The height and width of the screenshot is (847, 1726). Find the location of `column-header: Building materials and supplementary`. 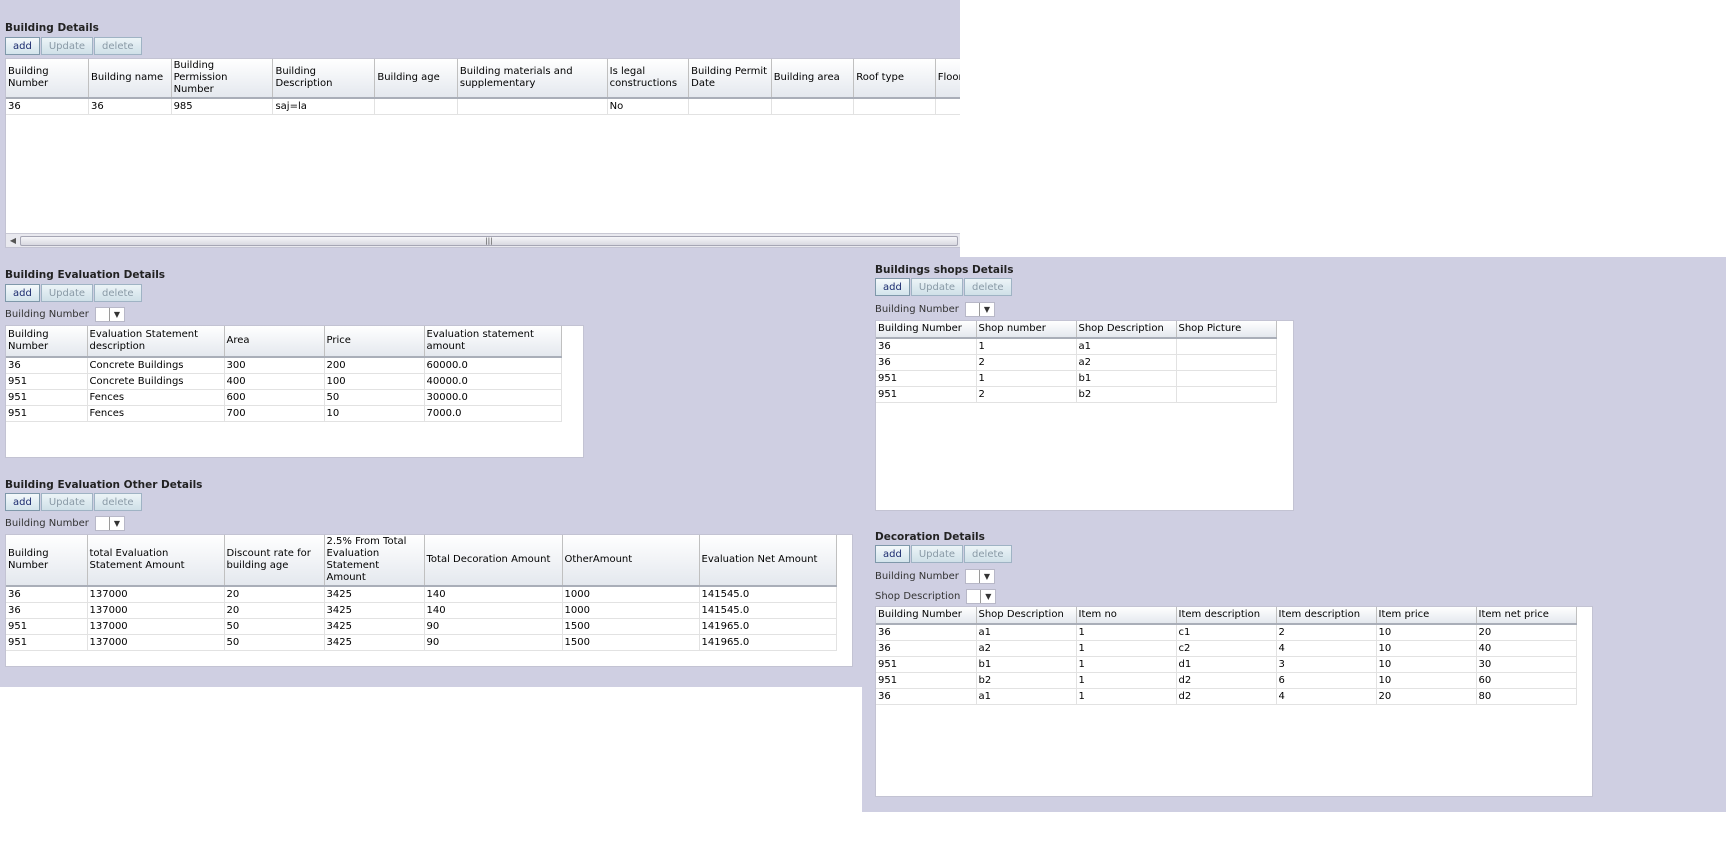

column-header: Building materials and supplementary is located at coordinates (532, 79).